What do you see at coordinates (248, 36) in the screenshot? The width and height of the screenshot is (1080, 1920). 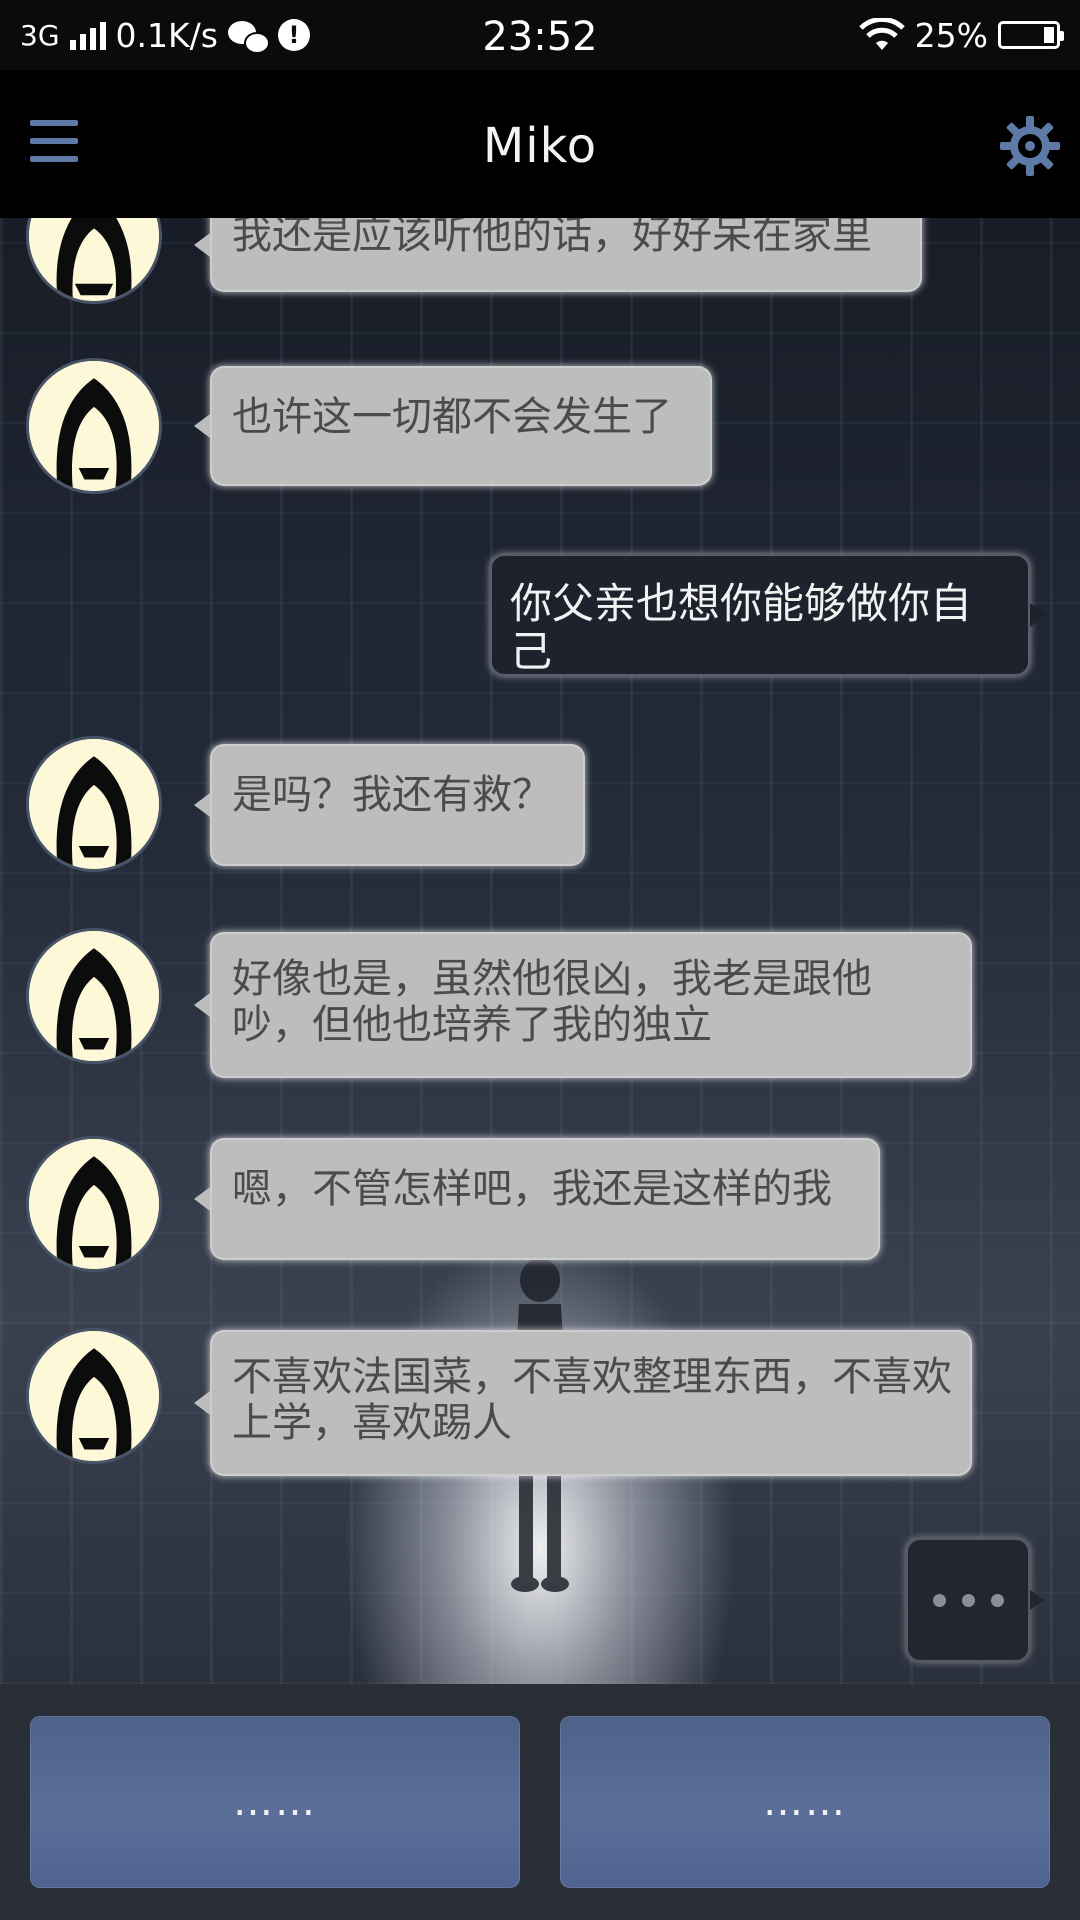 I see `wechat-icon` at bounding box center [248, 36].